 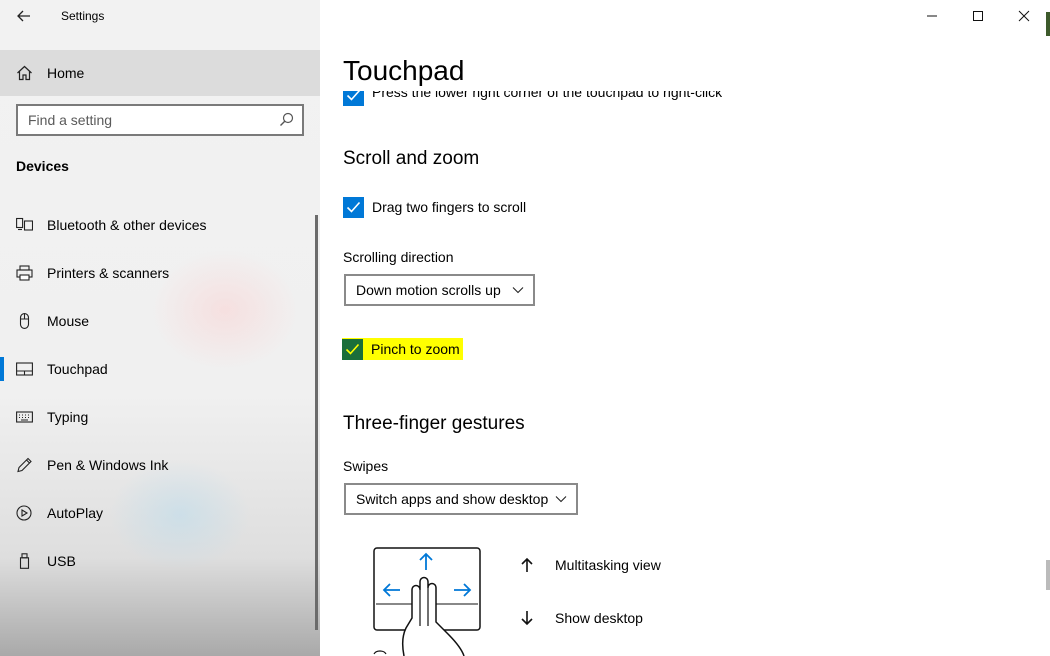 I want to click on pinch-to-zoom-option: Pinch to zoom, so click(x=402, y=349).